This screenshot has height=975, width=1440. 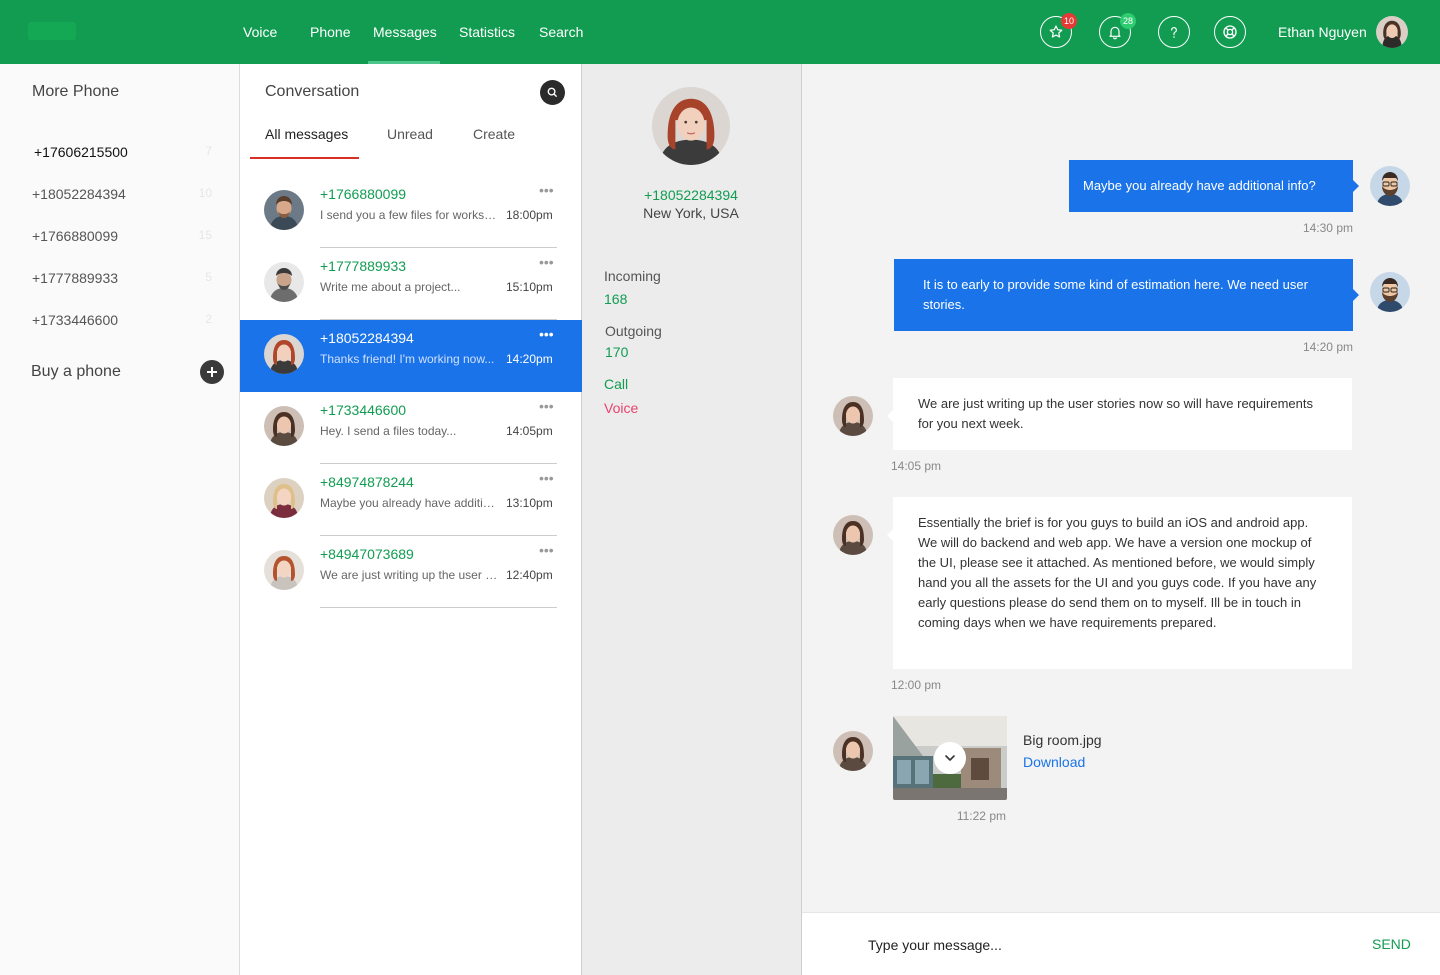 I want to click on nav-statistics: Statistics, so click(x=487, y=32).